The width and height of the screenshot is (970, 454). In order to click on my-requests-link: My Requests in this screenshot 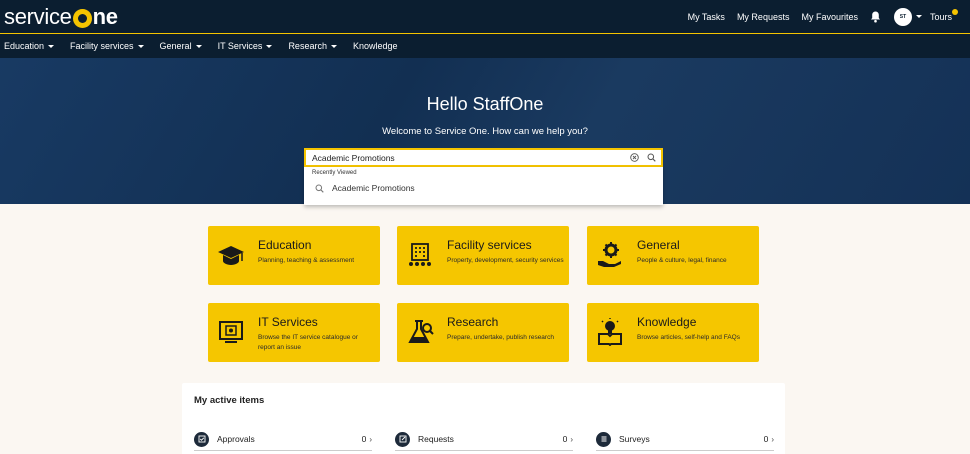, I will do `click(763, 17)`.